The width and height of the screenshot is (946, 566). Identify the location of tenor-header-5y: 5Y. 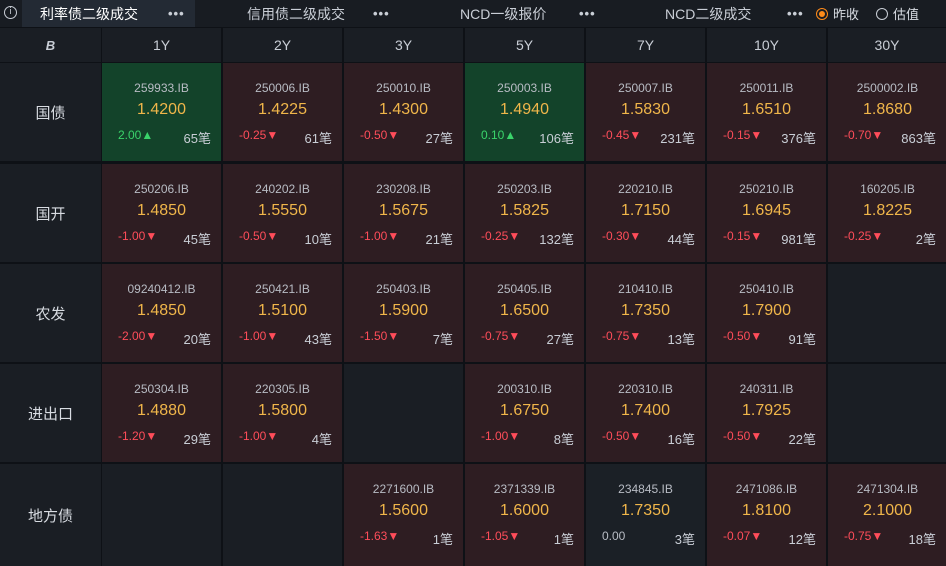
(524, 45).